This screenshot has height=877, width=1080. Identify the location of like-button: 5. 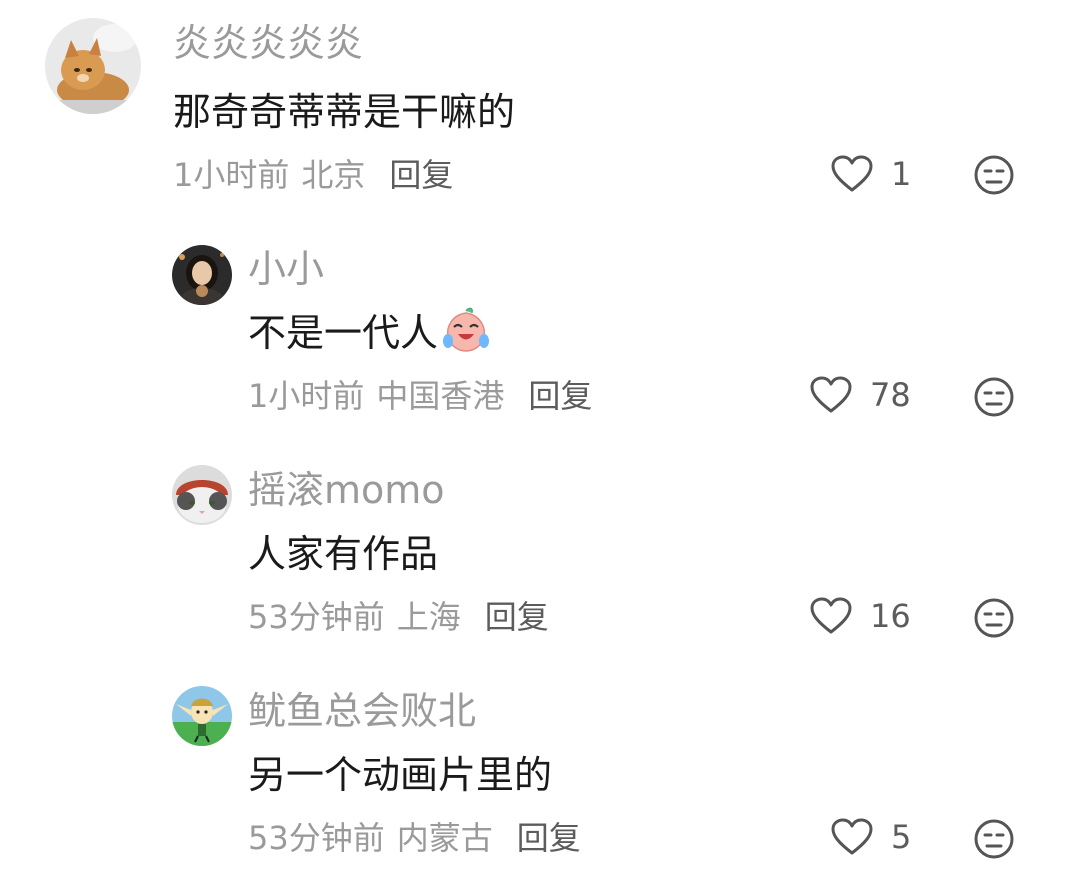
(871, 837).